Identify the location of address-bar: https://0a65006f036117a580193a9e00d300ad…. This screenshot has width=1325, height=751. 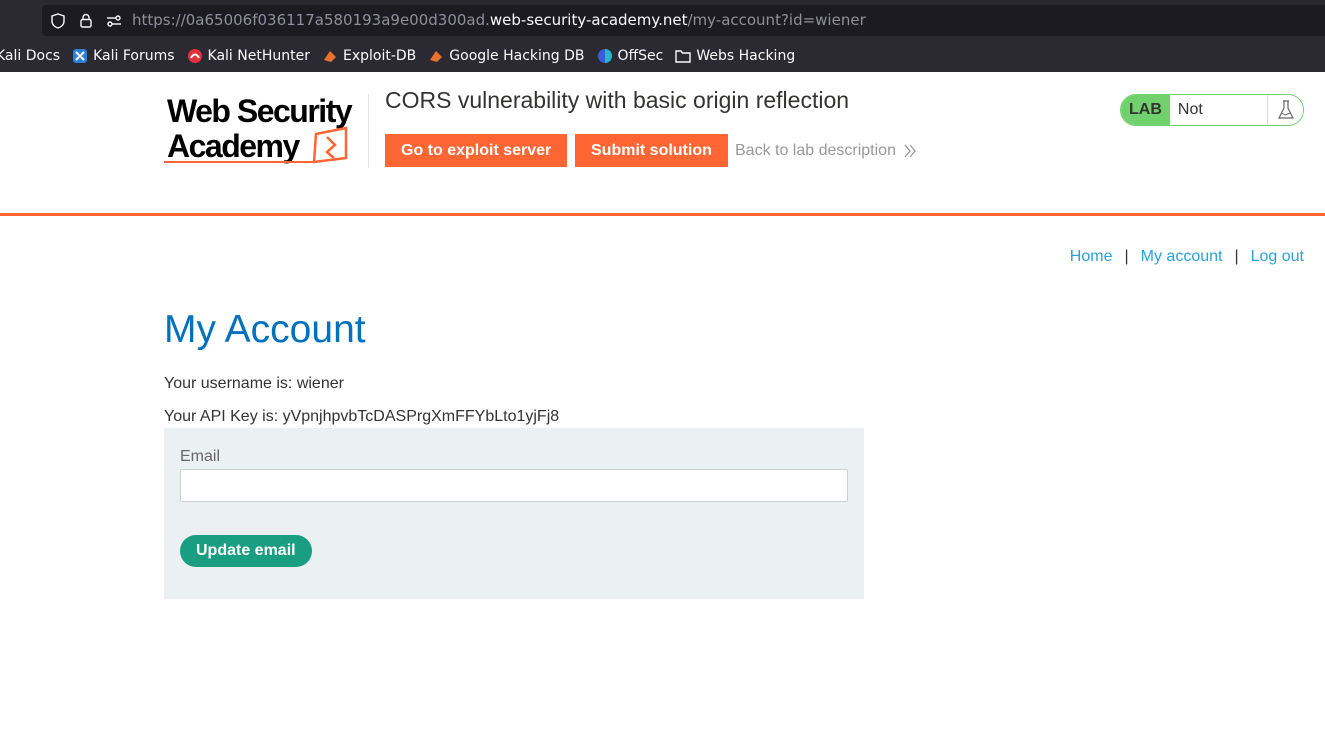
(683, 20).